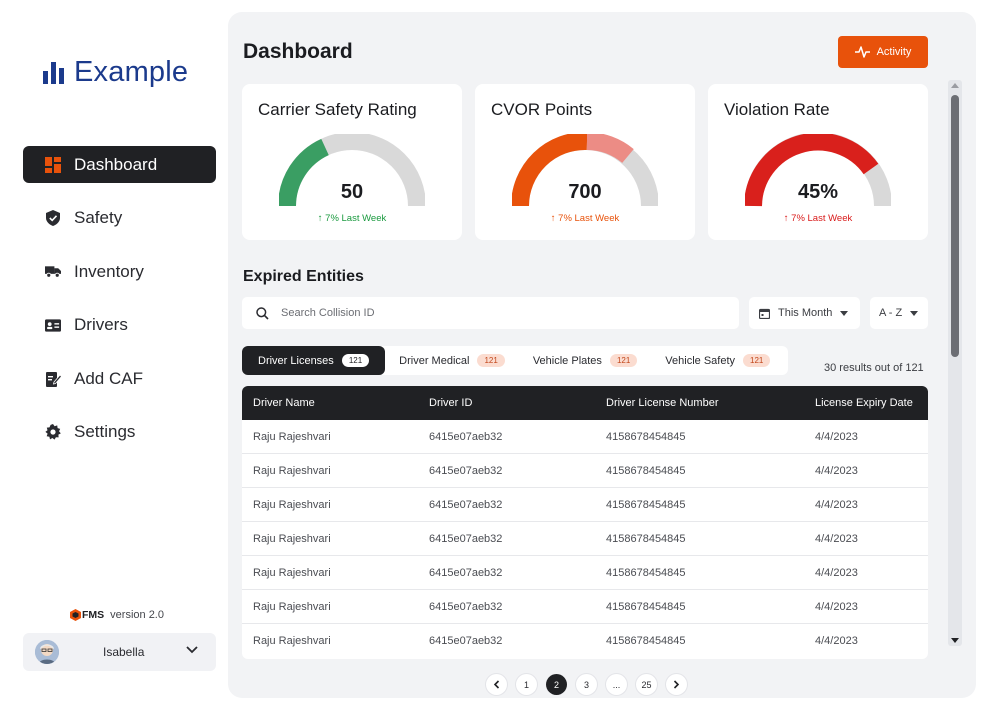 This screenshot has height=710, width=988. What do you see at coordinates (567, 360) in the screenshot?
I see `tab-label: Vehicle Plates` at bounding box center [567, 360].